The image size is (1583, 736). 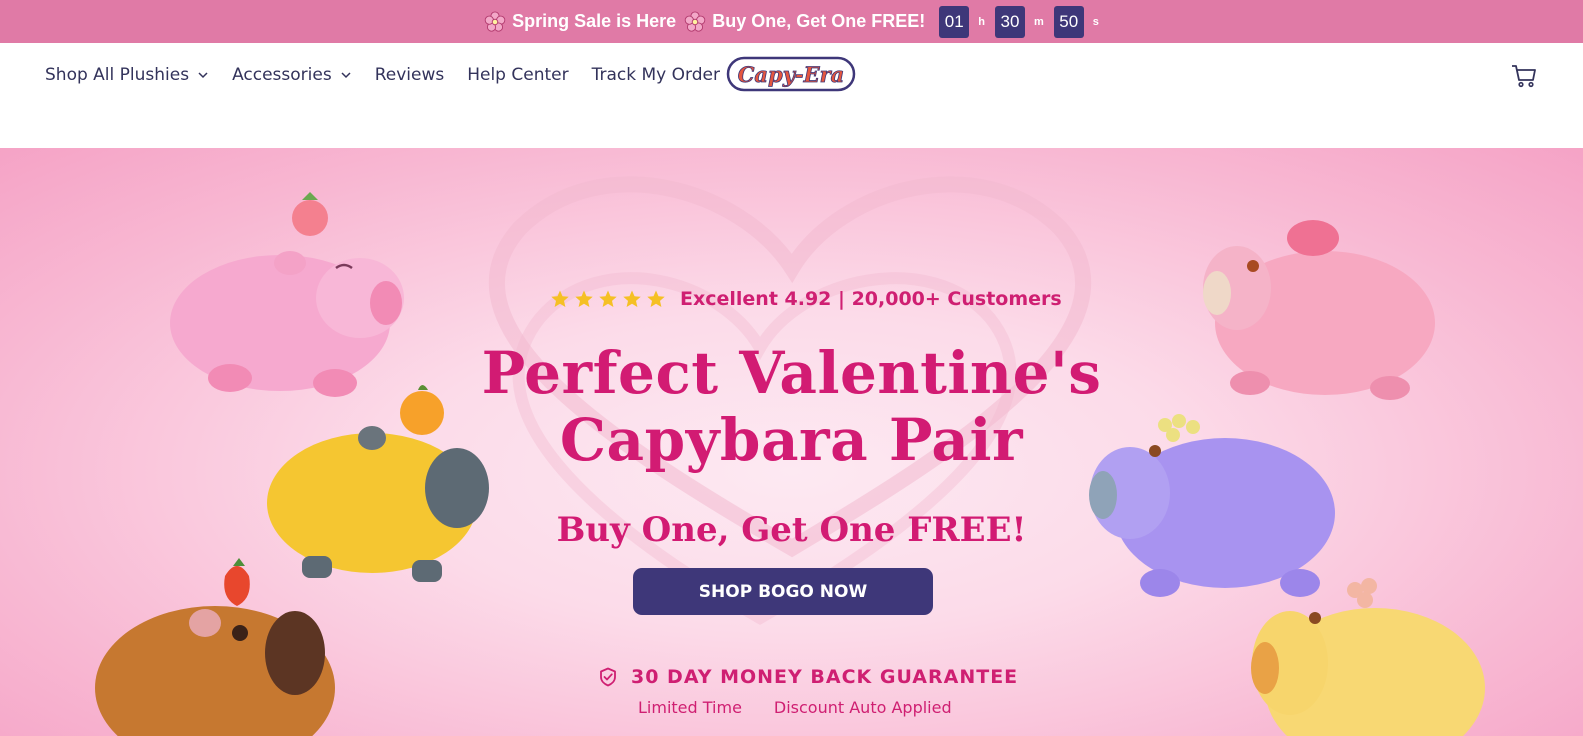 I want to click on nav-shop-all-plushies: Shop All Plushies, so click(x=127, y=75).